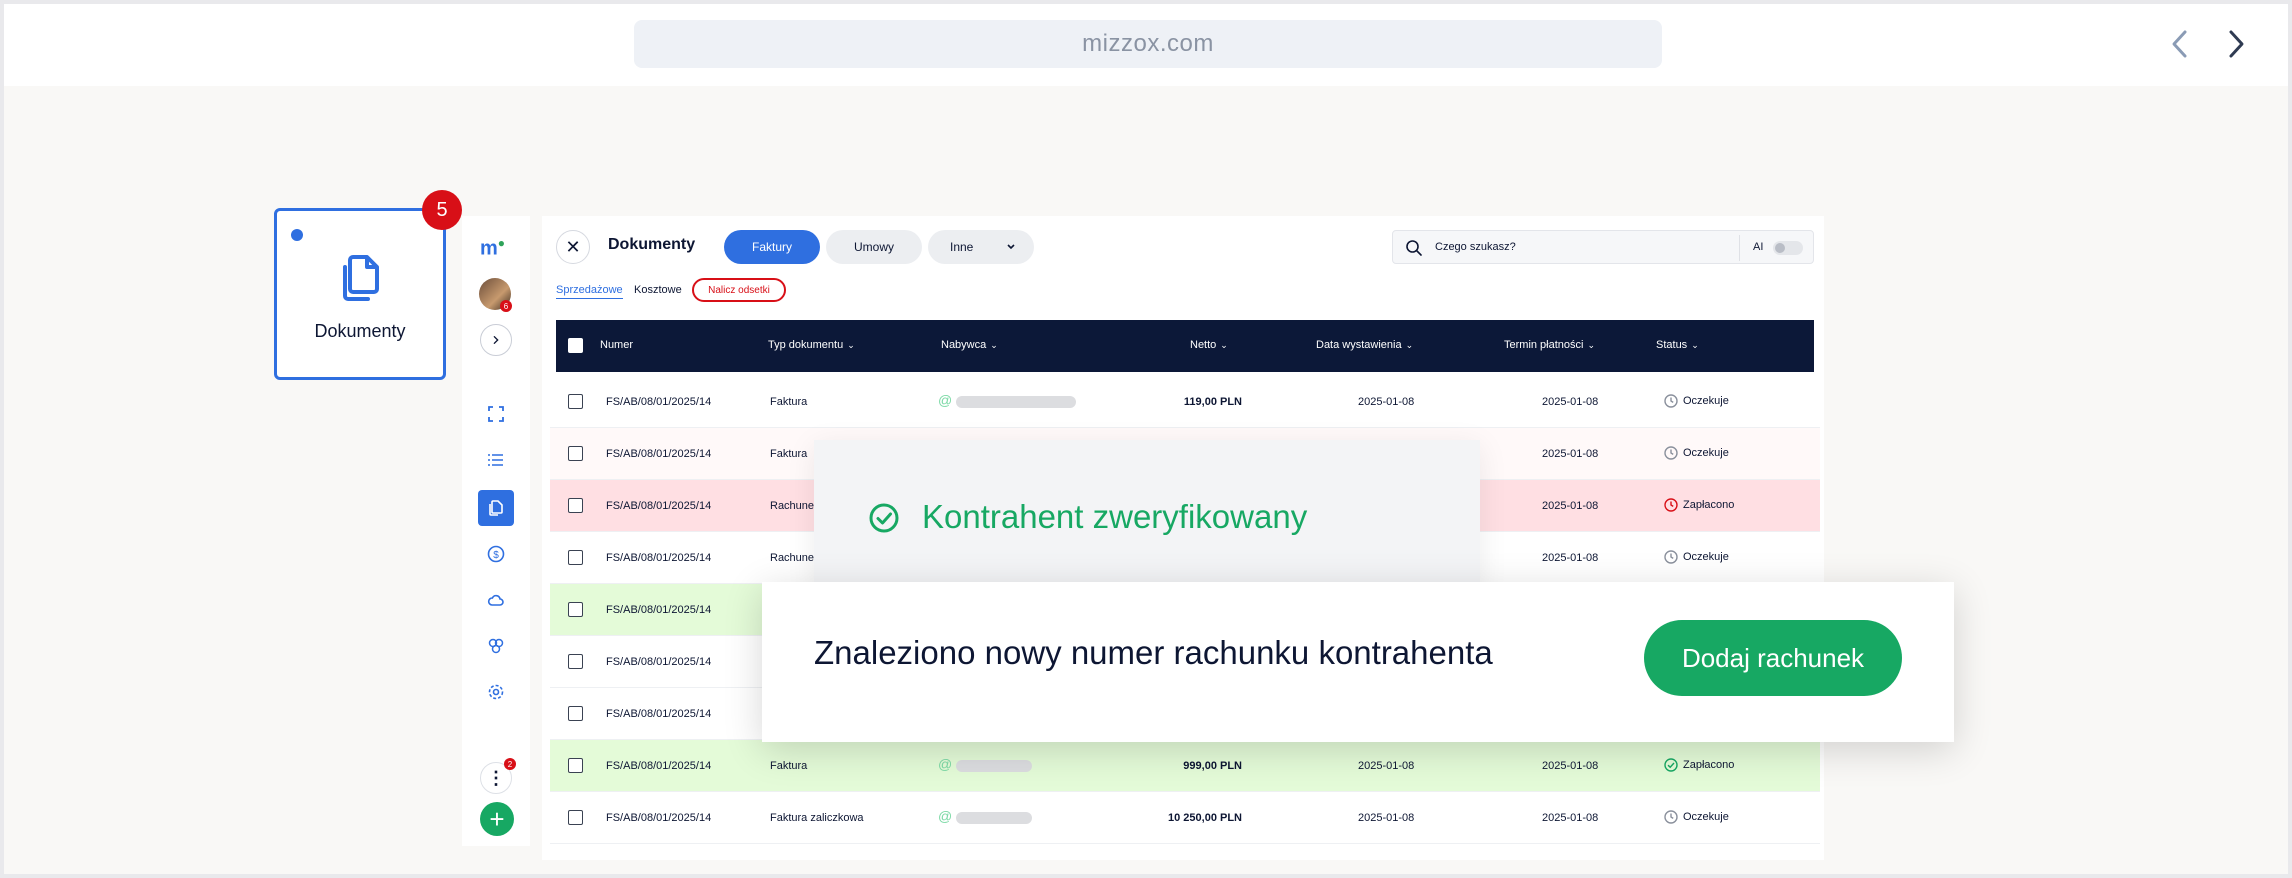  Describe the element at coordinates (506, 306) in the screenshot. I see `avatar-badge: 6` at that location.